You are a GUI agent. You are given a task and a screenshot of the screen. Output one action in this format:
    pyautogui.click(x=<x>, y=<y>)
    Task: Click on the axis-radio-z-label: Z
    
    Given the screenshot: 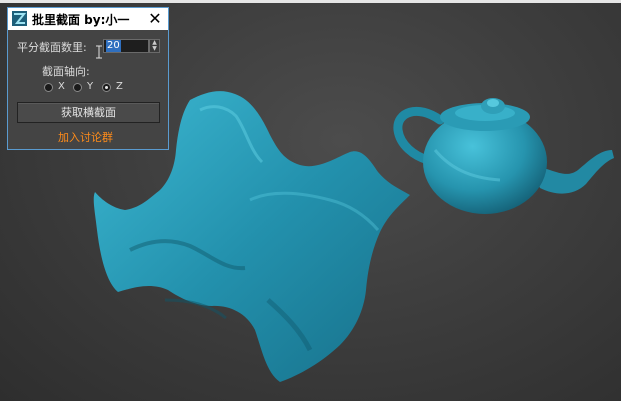 What is the action you would take?
    pyautogui.click(x=119, y=86)
    